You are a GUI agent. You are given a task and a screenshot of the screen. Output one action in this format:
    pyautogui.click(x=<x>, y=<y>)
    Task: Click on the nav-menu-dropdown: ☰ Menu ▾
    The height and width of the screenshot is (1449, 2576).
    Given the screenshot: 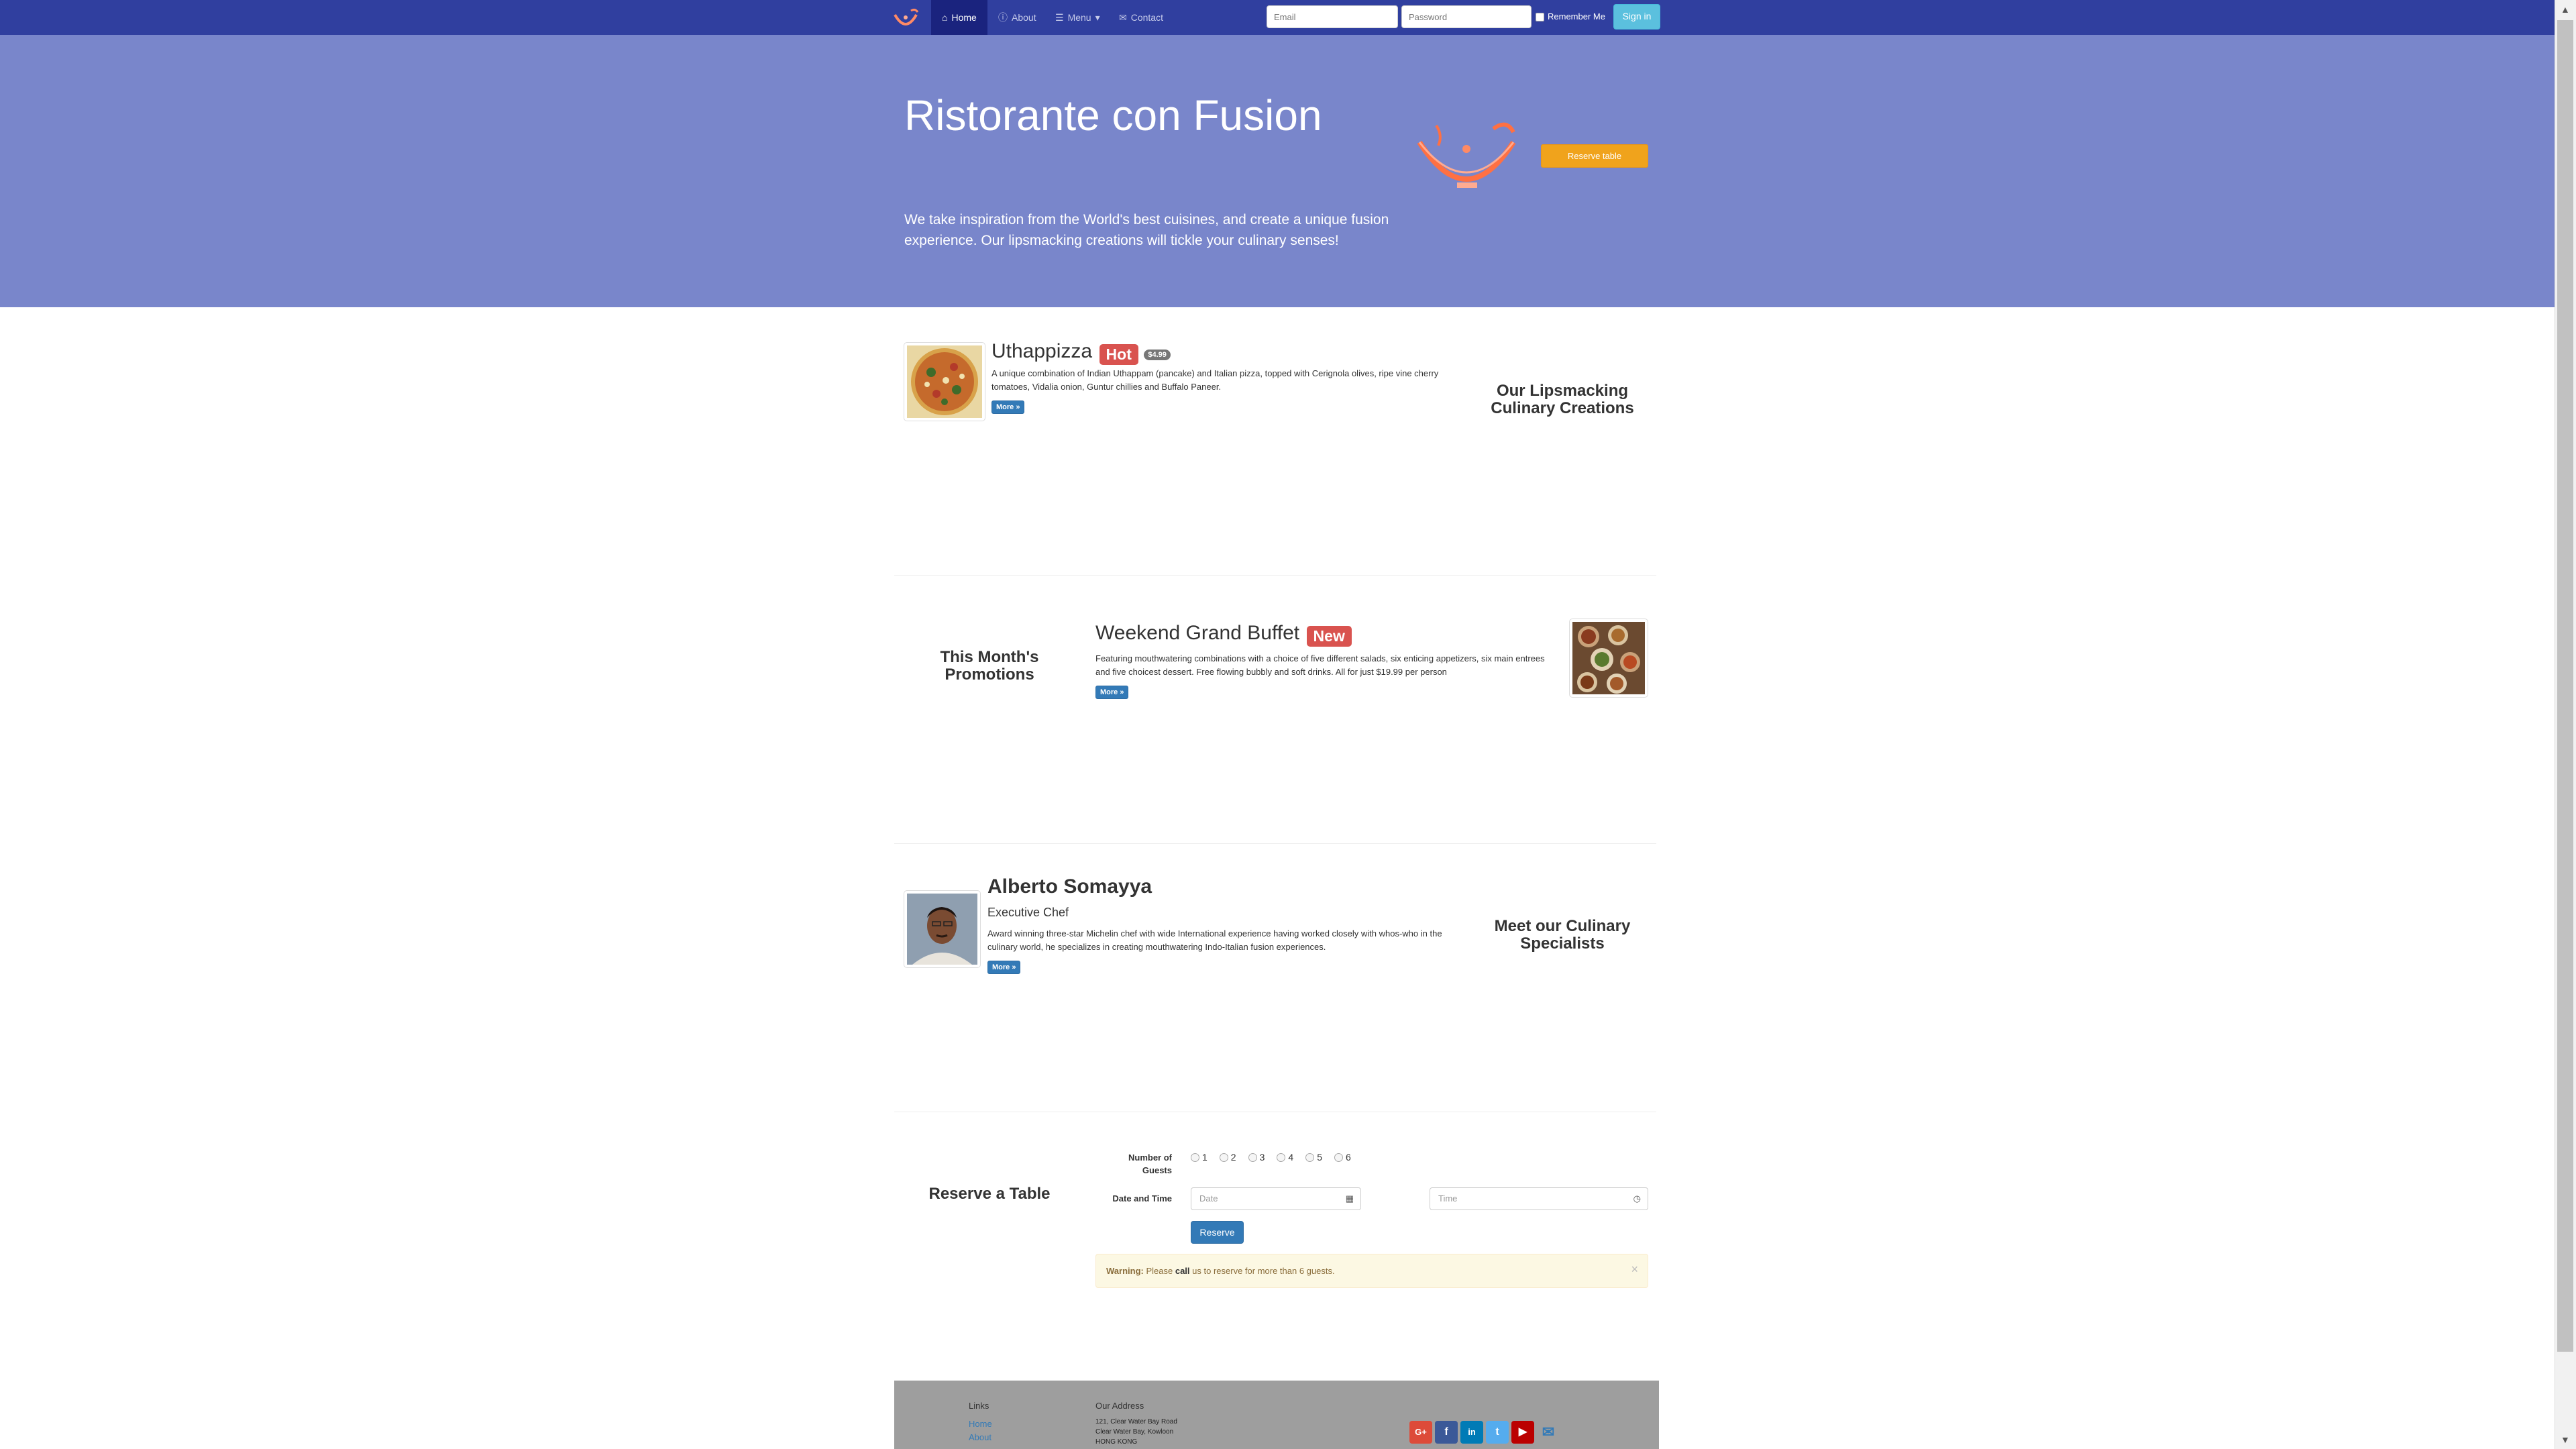 What is the action you would take?
    pyautogui.click(x=1077, y=17)
    